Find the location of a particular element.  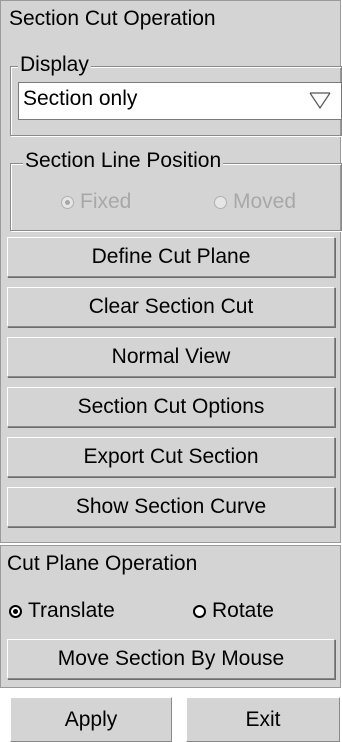

section-cut-options-button: Section Cut Options is located at coordinates (171, 407).